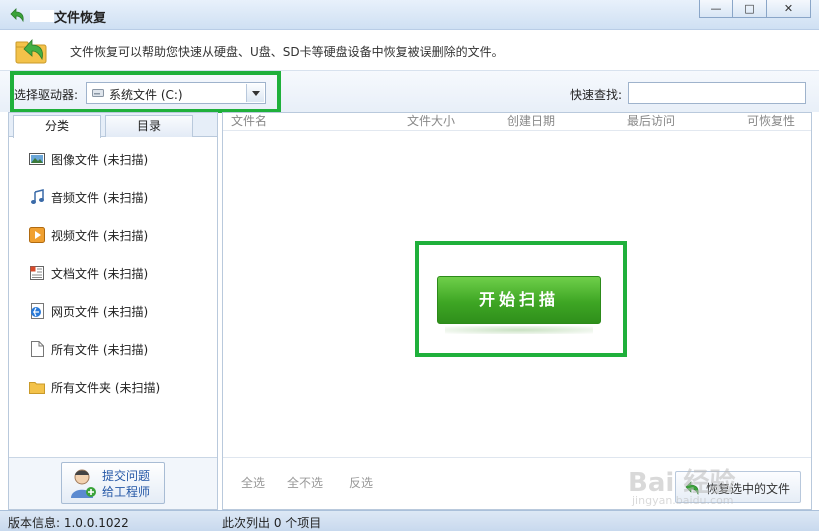 The height and width of the screenshot is (531, 819). What do you see at coordinates (409, 15) in the screenshot?
I see `title-bar: 文件恢复 — □ ✕` at bounding box center [409, 15].